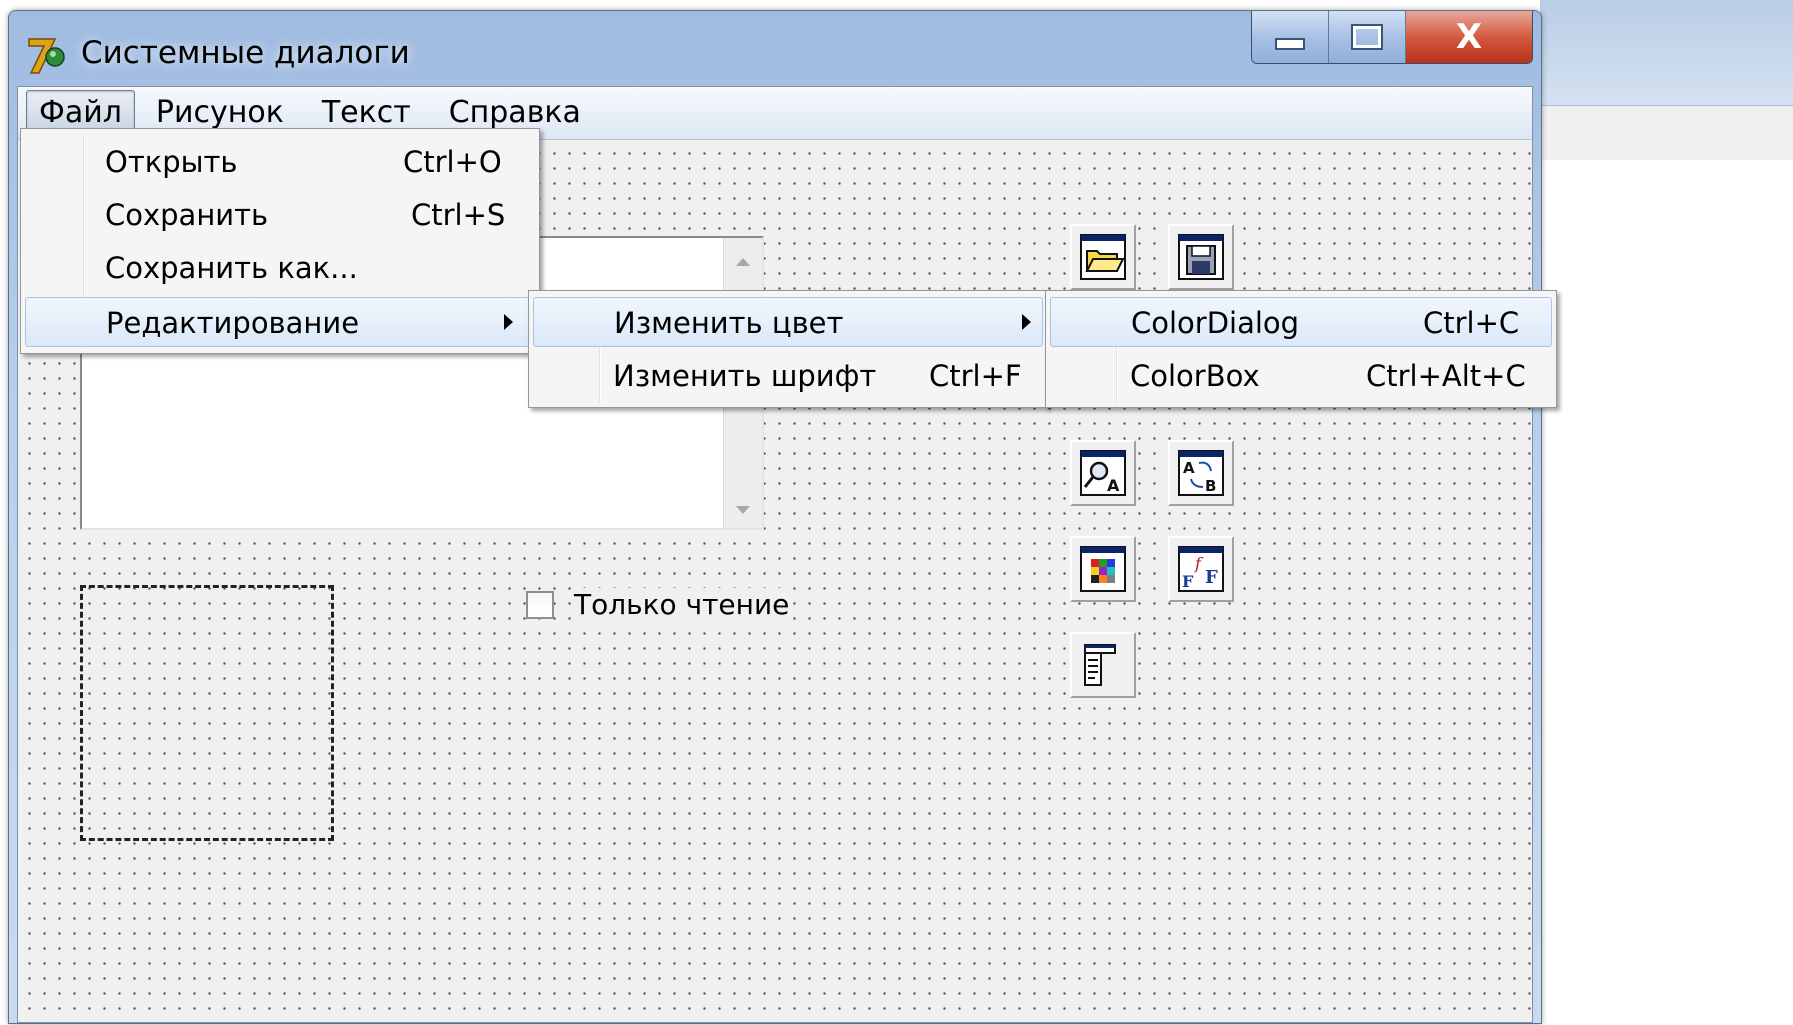 Image resolution: width=1793 pixels, height=1025 pixels. What do you see at coordinates (245, 53) in the screenshot?
I see `window-title: Системные диалоги` at bounding box center [245, 53].